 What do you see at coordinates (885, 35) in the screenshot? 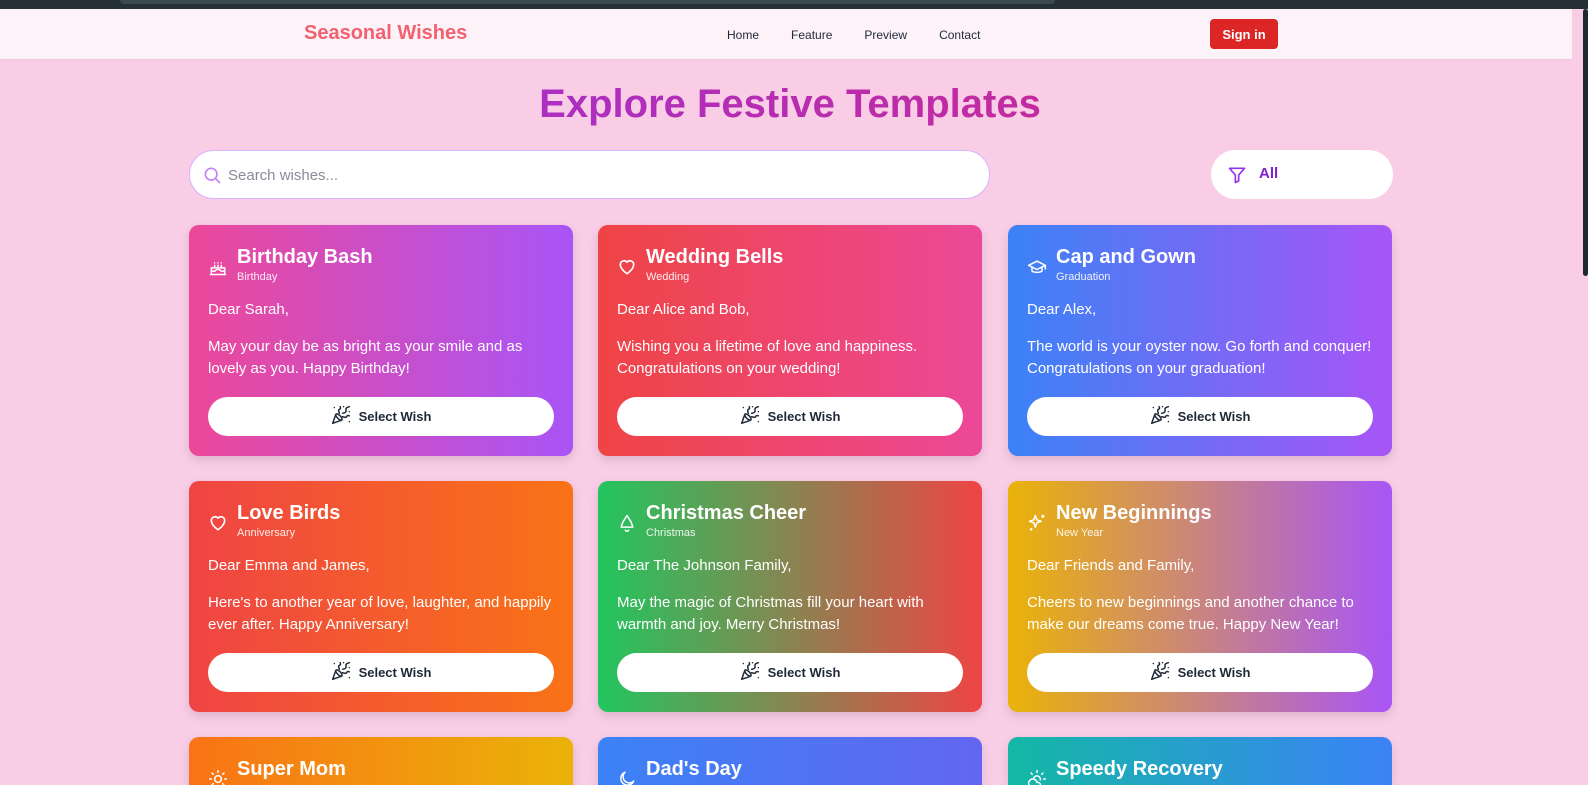
I see `nav-link-preview: Preview` at bounding box center [885, 35].